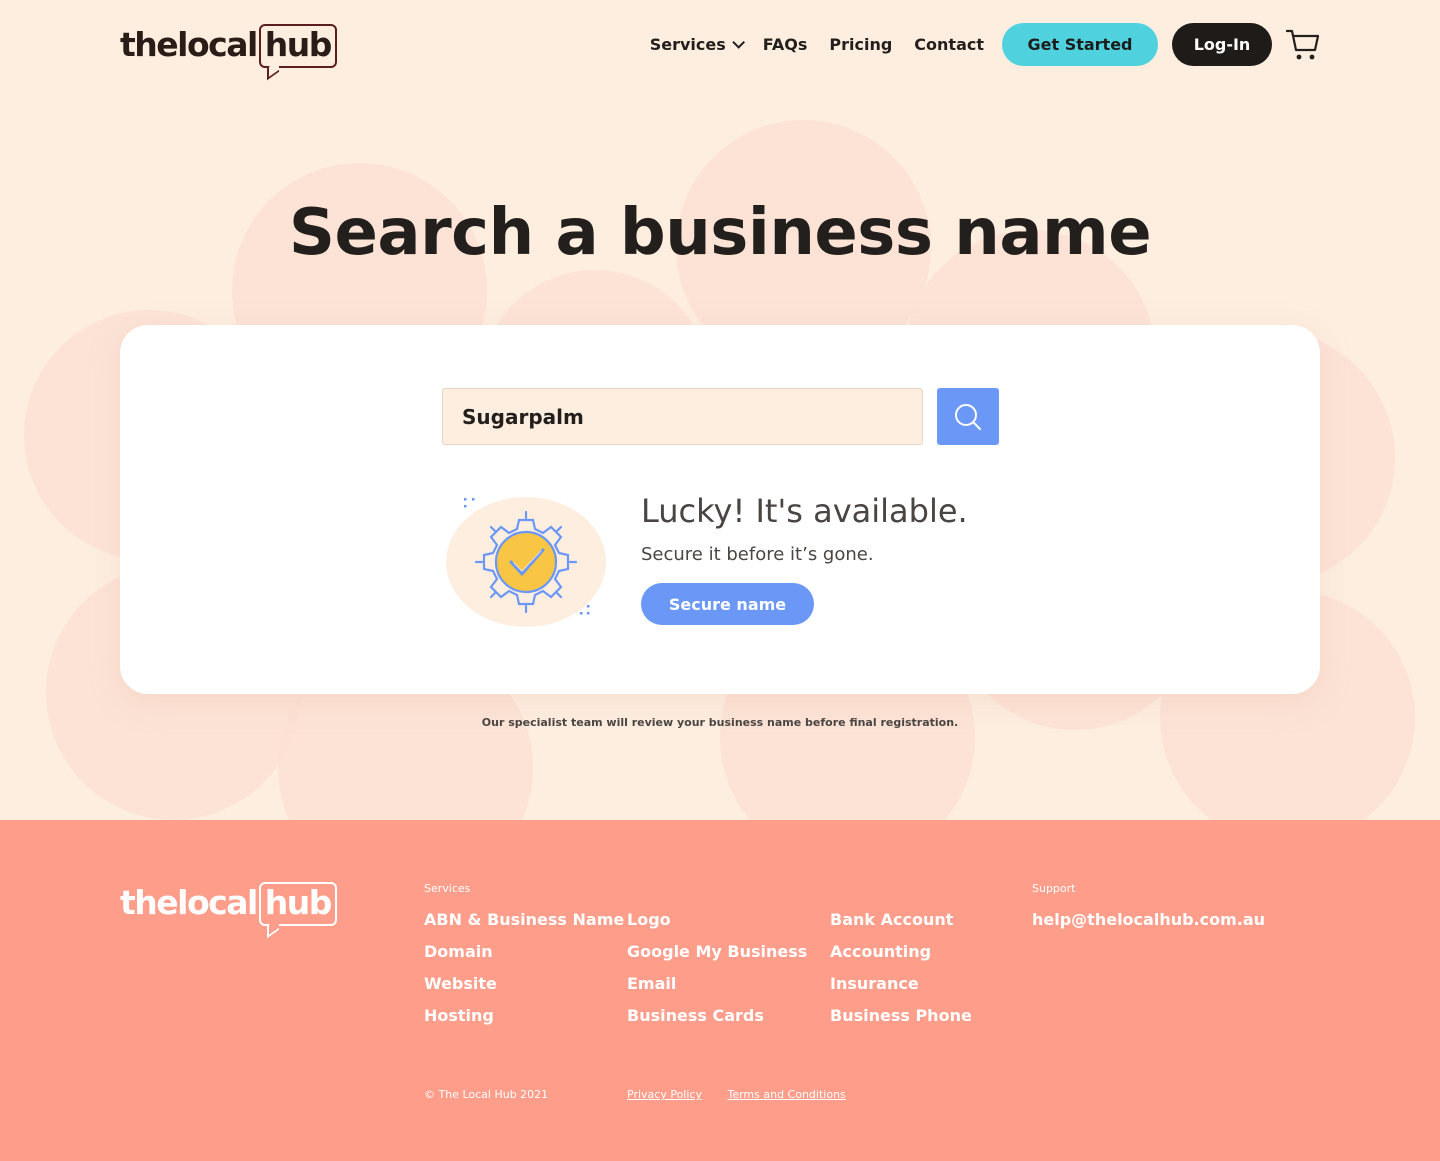  What do you see at coordinates (901, 1021) in the screenshot?
I see `footer-link-business-phone: Business Phone` at bounding box center [901, 1021].